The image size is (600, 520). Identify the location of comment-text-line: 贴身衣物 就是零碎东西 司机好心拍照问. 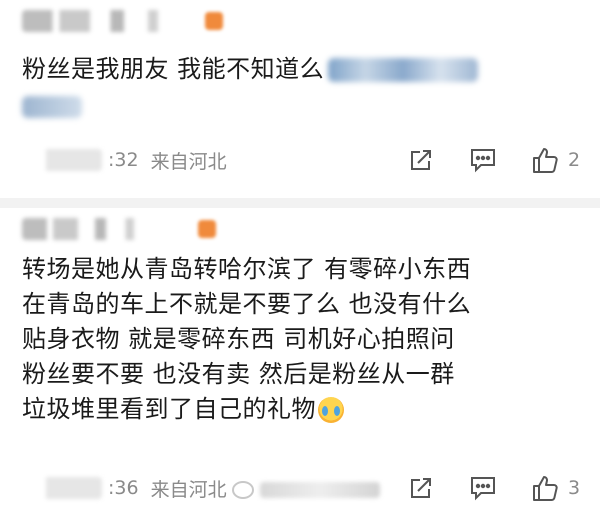
(238, 339).